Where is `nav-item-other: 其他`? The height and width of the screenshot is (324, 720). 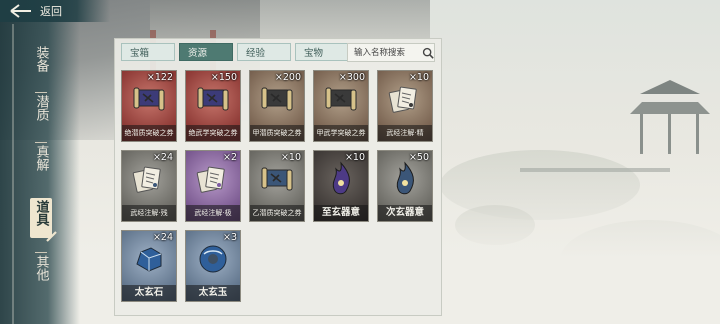 nav-item-other: 其他 is located at coordinates (41, 266).